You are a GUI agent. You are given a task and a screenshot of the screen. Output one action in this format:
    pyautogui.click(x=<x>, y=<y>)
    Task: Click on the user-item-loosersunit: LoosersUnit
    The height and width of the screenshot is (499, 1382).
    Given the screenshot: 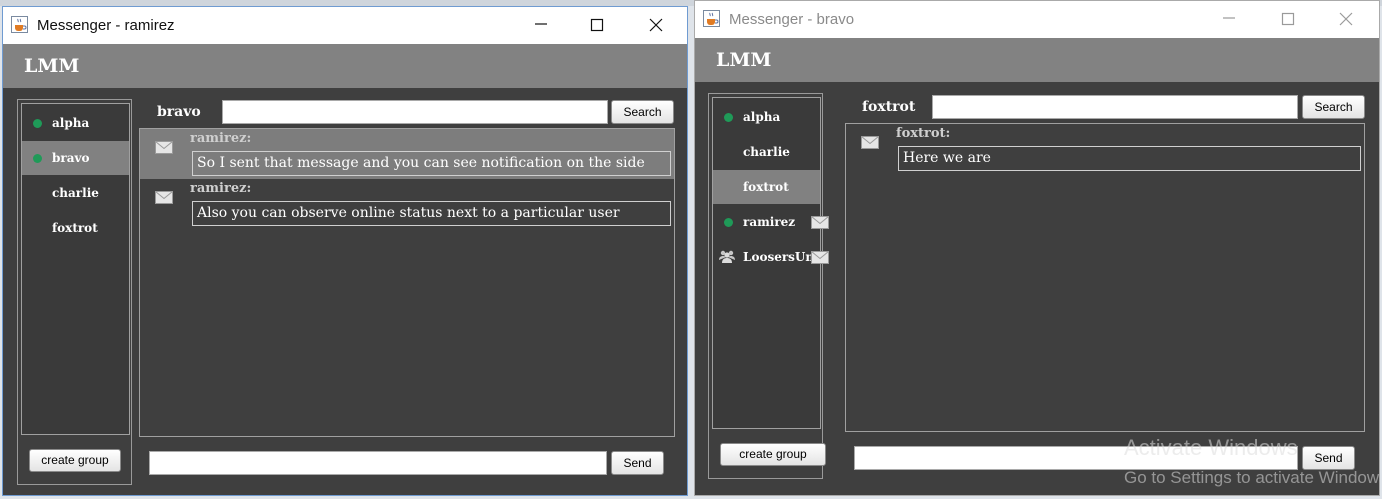 What is the action you would take?
    pyautogui.click(x=771, y=257)
    